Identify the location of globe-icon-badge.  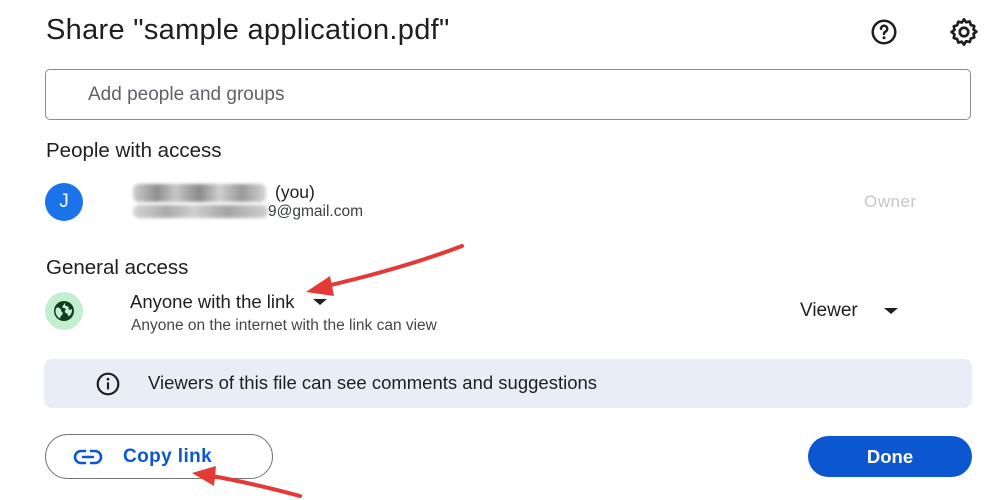
(64, 311).